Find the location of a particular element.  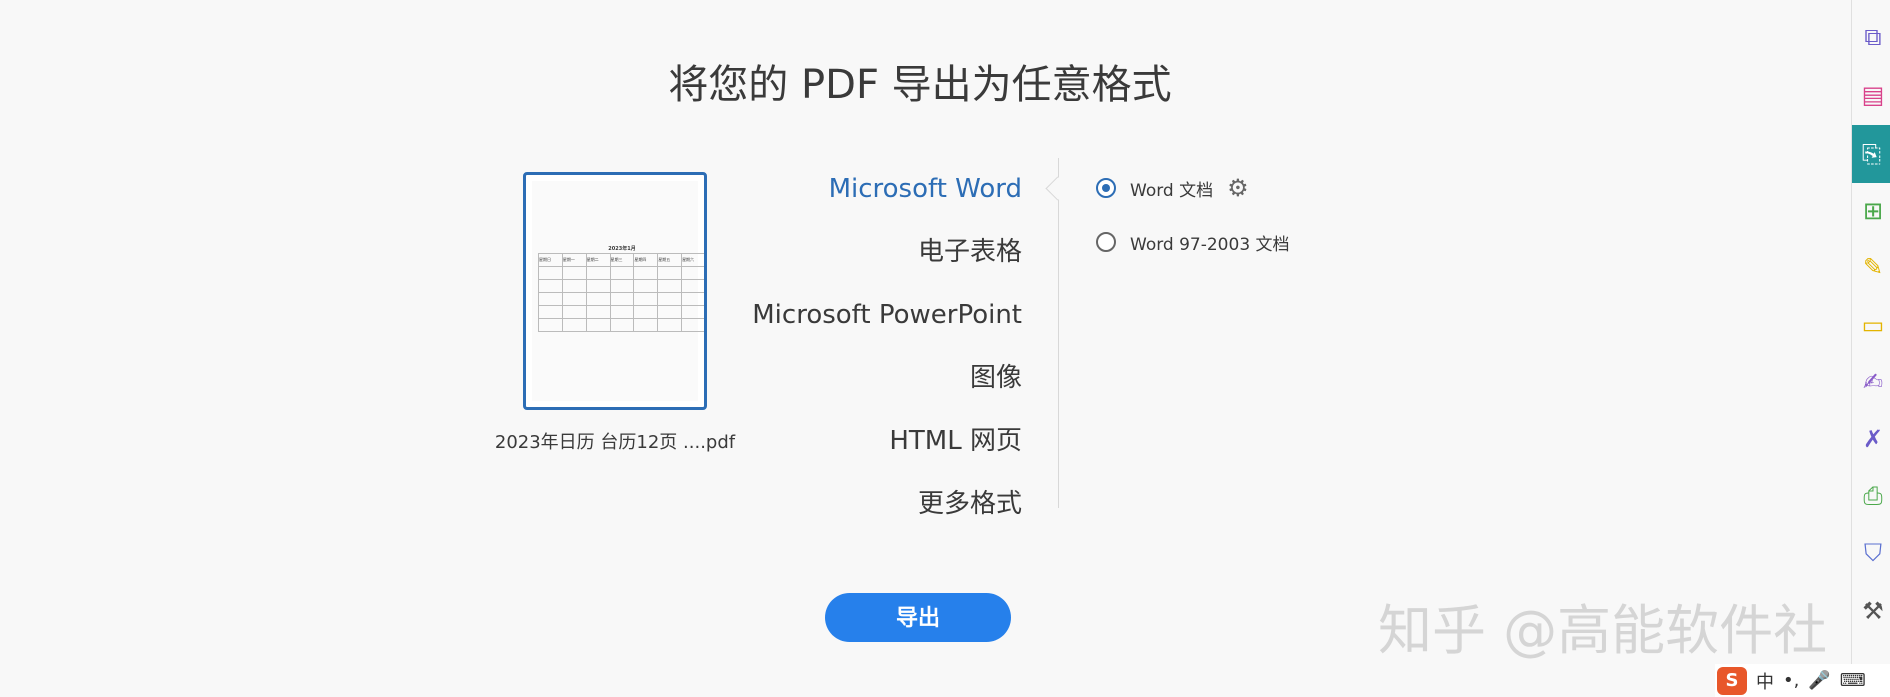

pdf-page-preview: 2023年1月 星期日 星期一 星期二 星期三 星期四 星期五 星期六 is located at coordinates (618, 291).